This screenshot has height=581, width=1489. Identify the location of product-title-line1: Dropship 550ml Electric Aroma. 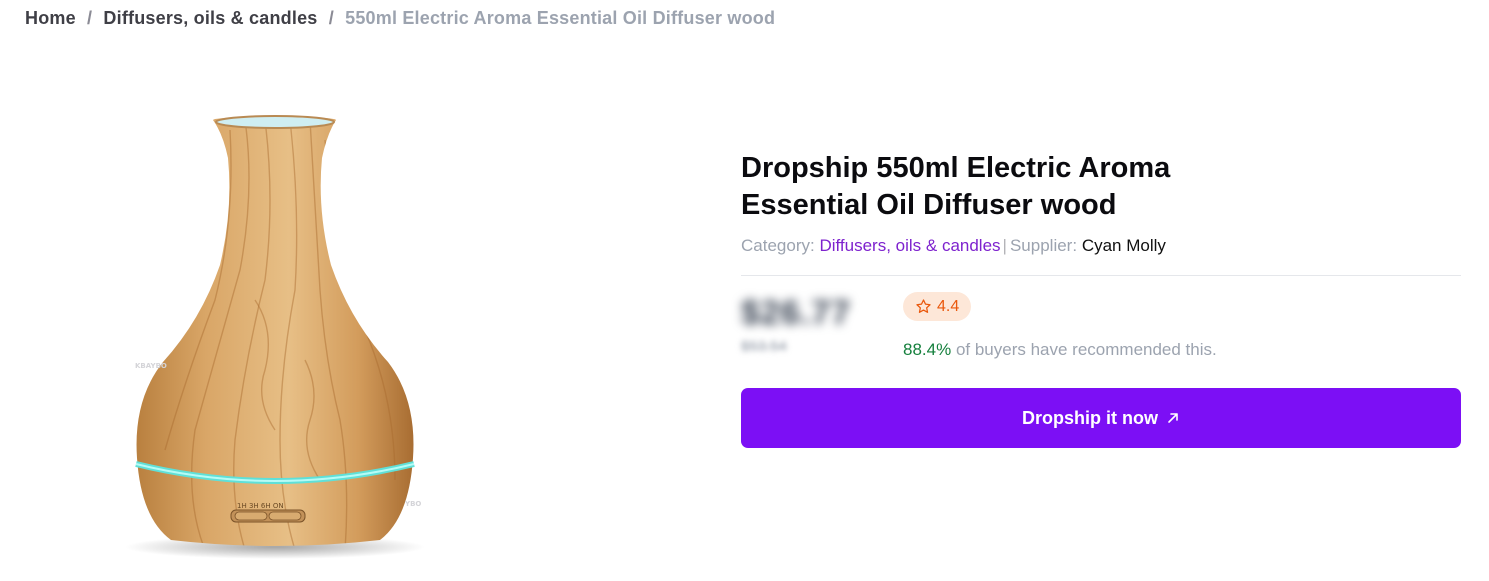
(956, 168).